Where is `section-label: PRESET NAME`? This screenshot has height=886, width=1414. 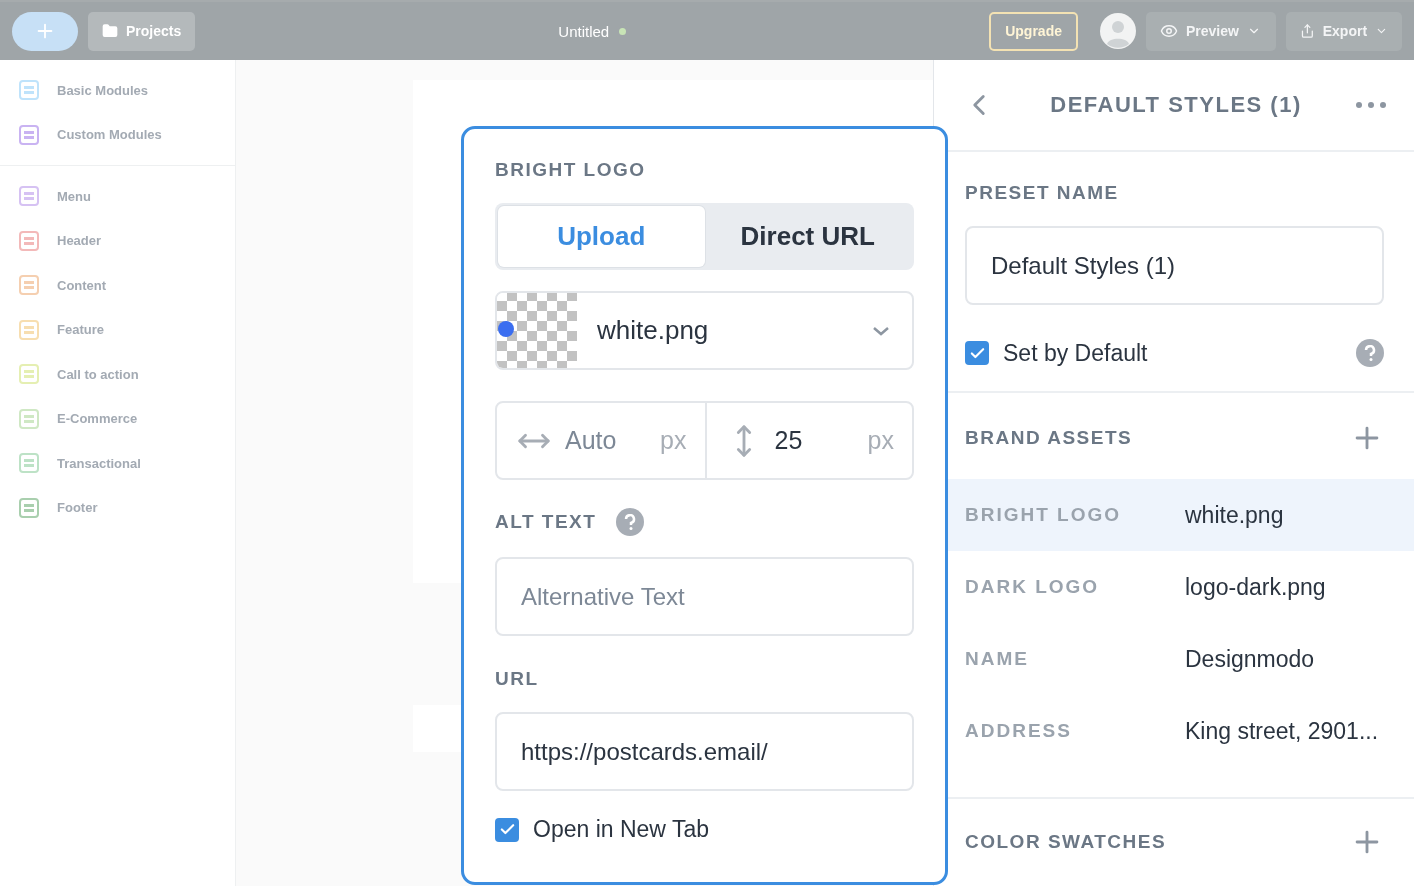
section-label: PRESET NAME is located at coordinates (1042, 193).